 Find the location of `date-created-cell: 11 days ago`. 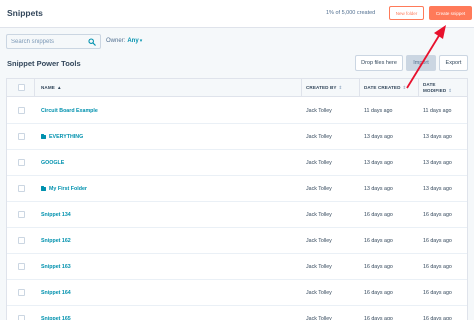

date-created-cell: 11 days ago is located at coordinates (378, 111).